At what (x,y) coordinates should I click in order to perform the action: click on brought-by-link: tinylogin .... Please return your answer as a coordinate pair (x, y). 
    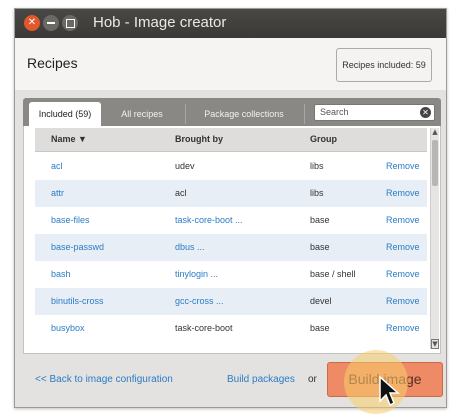
    Looking at the image, I should click on (196, 274).